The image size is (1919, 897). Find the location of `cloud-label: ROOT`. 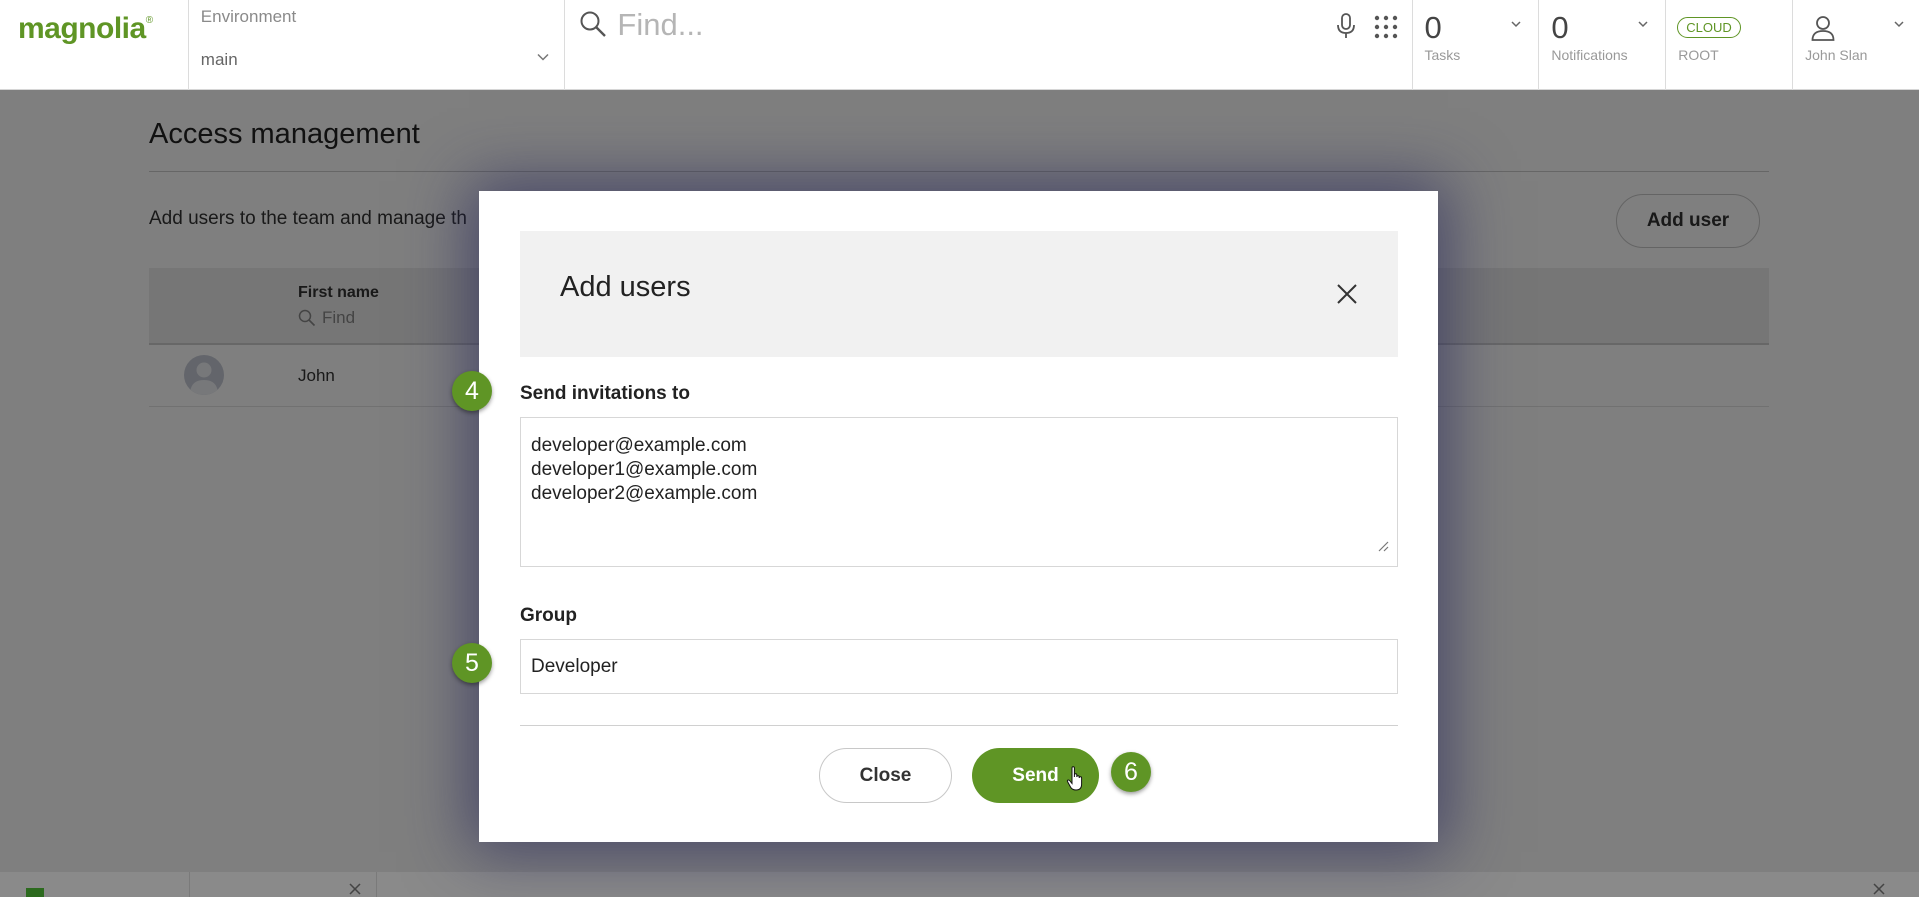

cloud-label: ROOT is located at coordinates (1698, 55).